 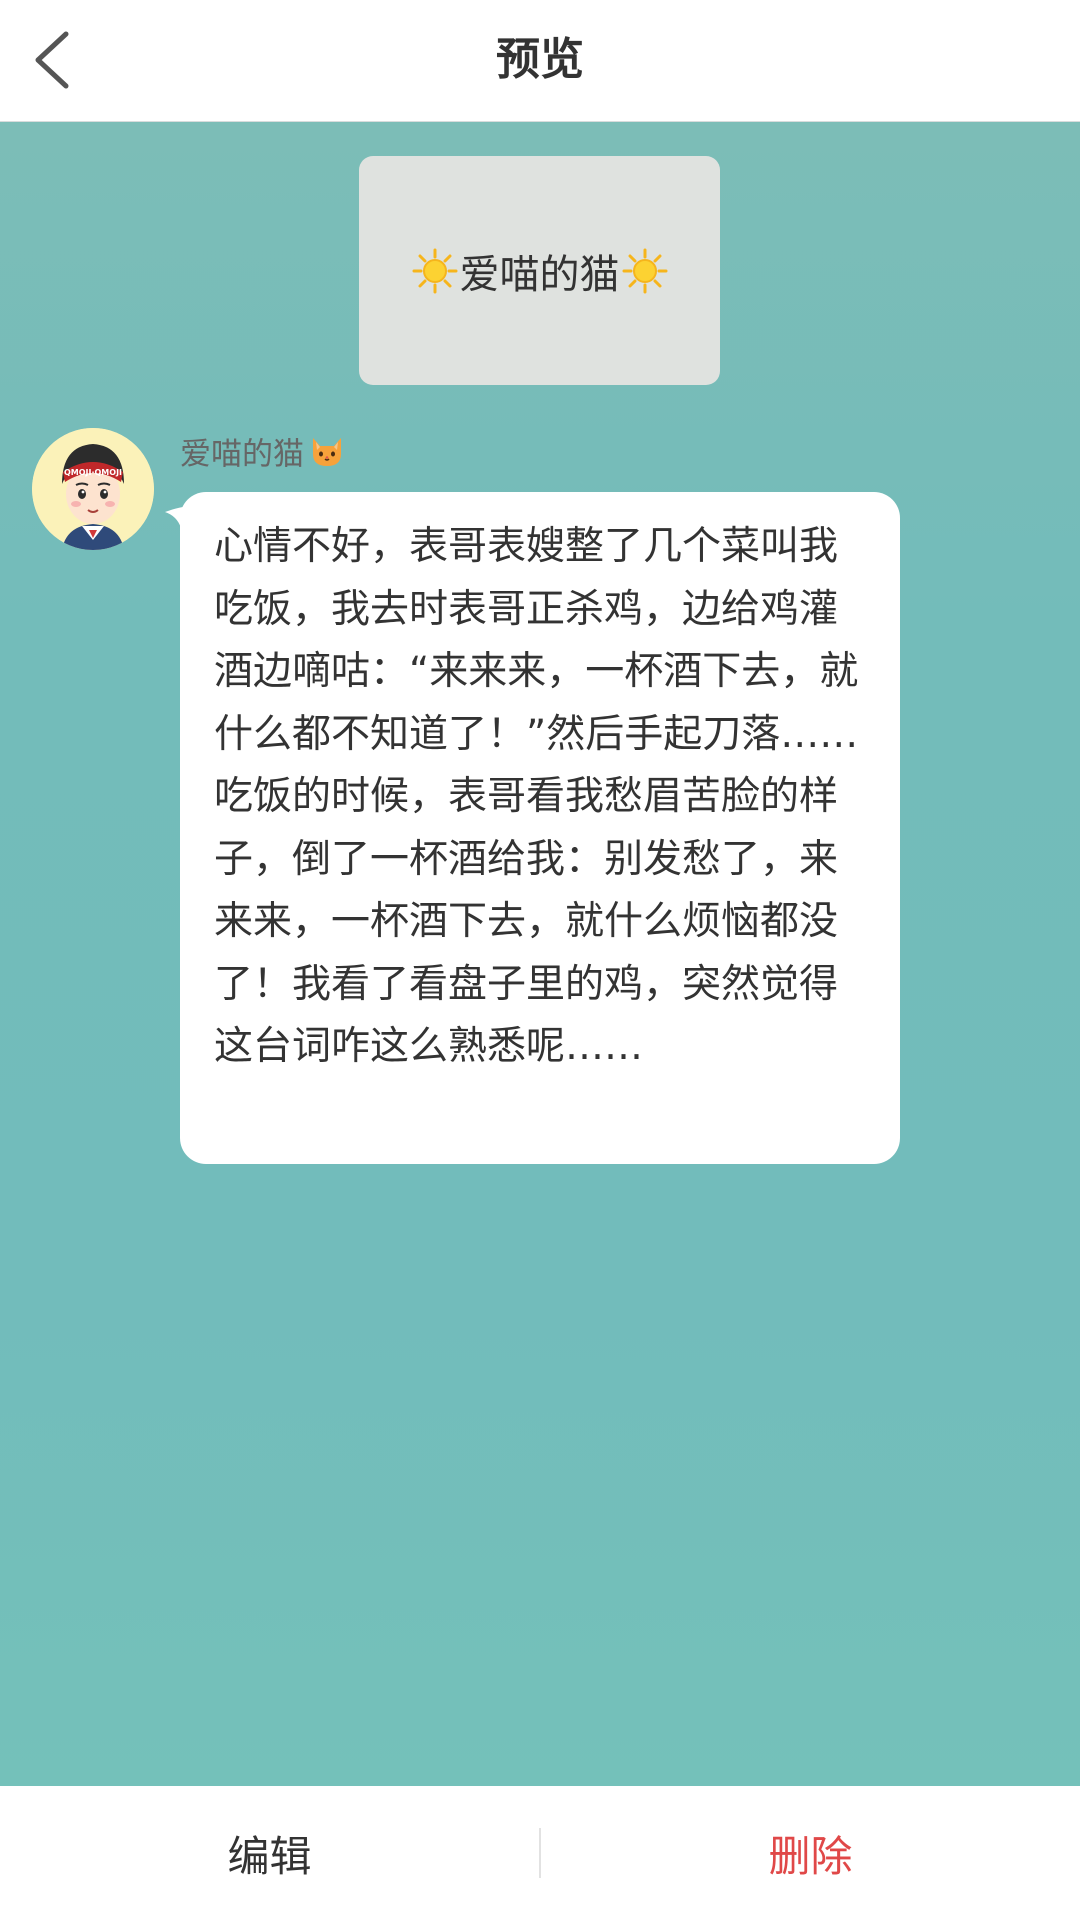 What do you see at coordinates (263, 456) in the screenshot?
I see `sender-name: 爱喵的猫` at bounding box center [263, 456].